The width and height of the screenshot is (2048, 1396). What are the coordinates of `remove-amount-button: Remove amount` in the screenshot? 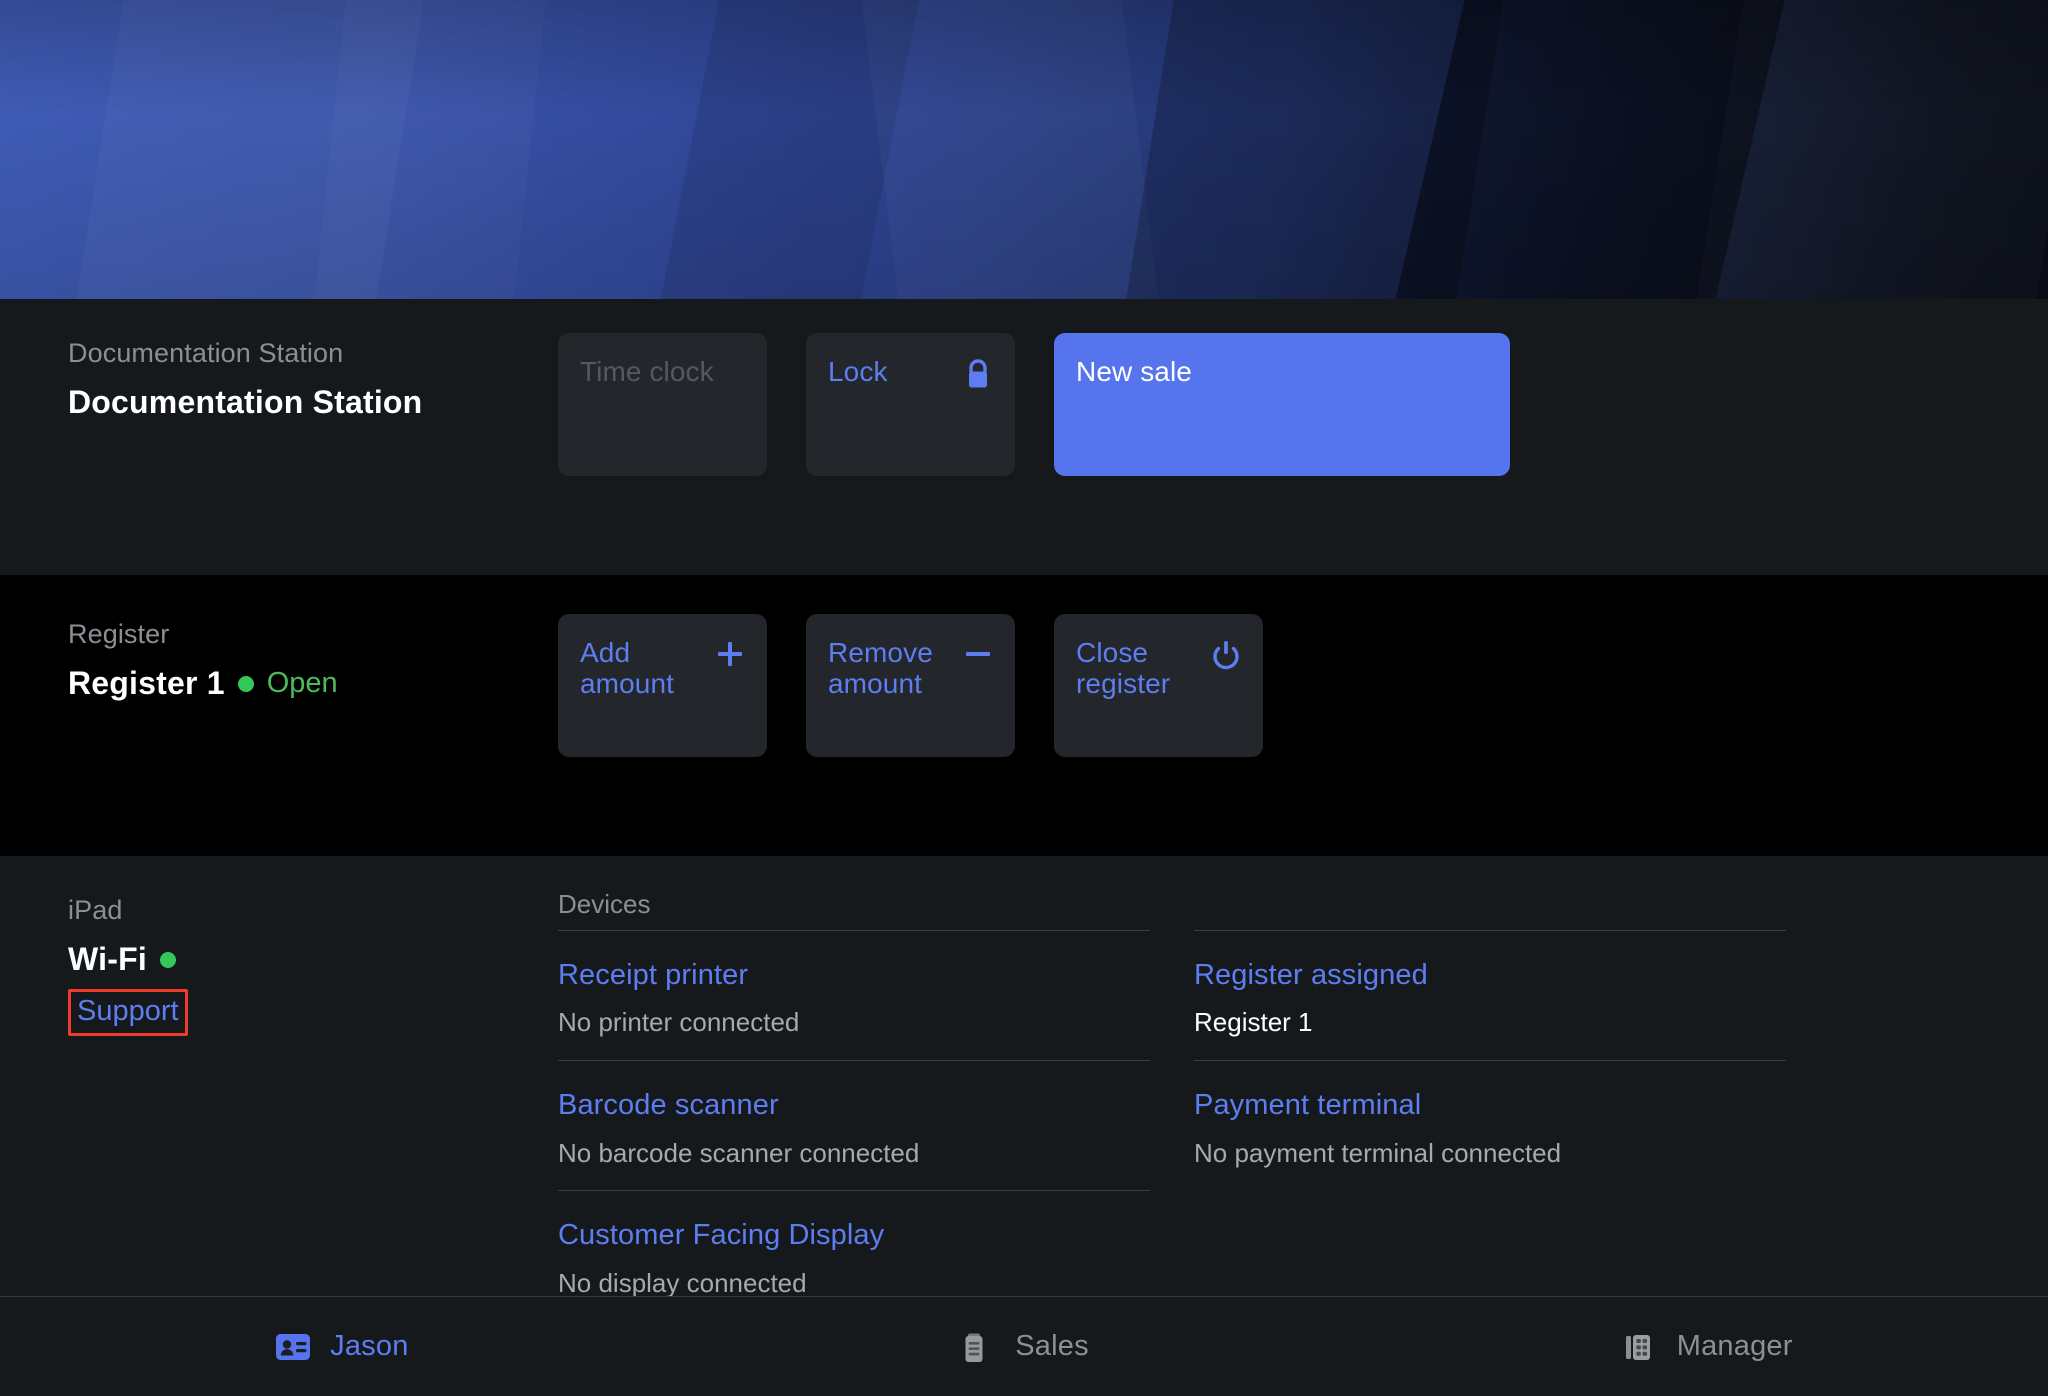 It's located at (910, 685).